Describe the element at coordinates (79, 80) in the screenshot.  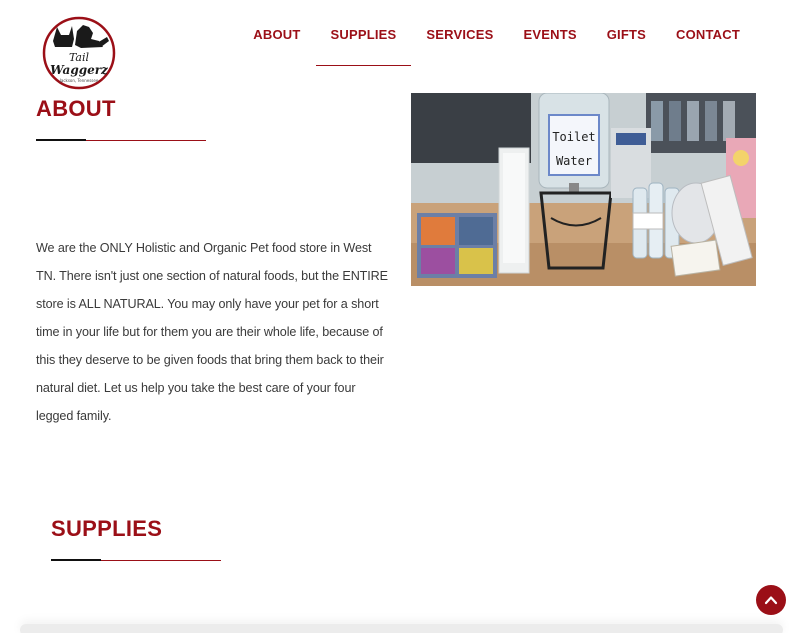
I see `logo-tagline: Jackson, Tennessee` at that location.